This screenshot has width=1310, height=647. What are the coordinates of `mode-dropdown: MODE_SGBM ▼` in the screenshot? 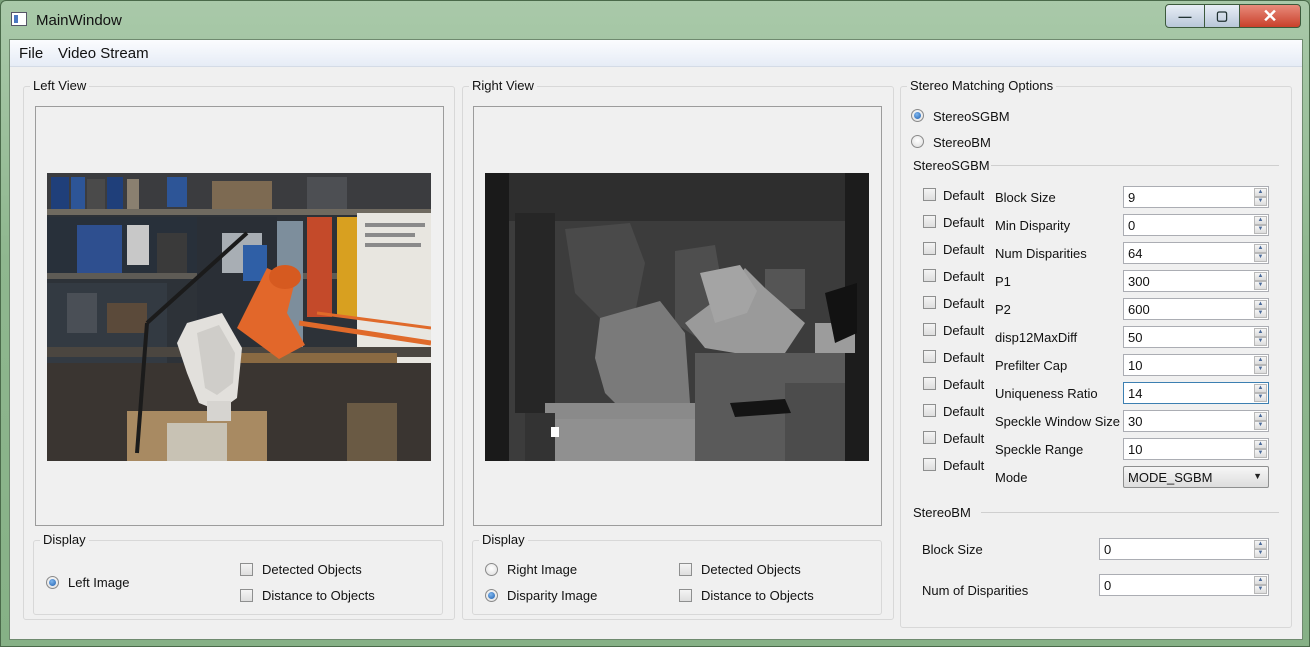 It's located at (1196, 477).